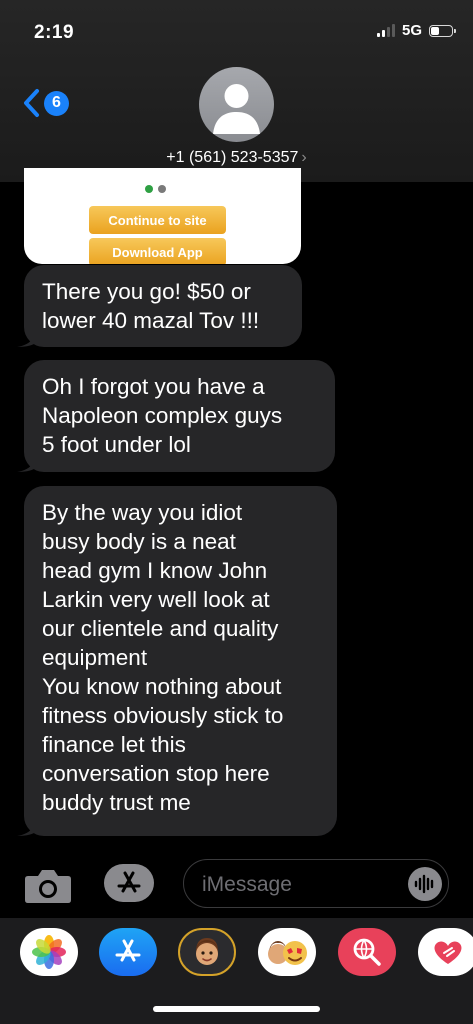 The height and width of the screenshot is (1024, 473). I want to click on message-line: 5 foot under lol, so click(116, 444).